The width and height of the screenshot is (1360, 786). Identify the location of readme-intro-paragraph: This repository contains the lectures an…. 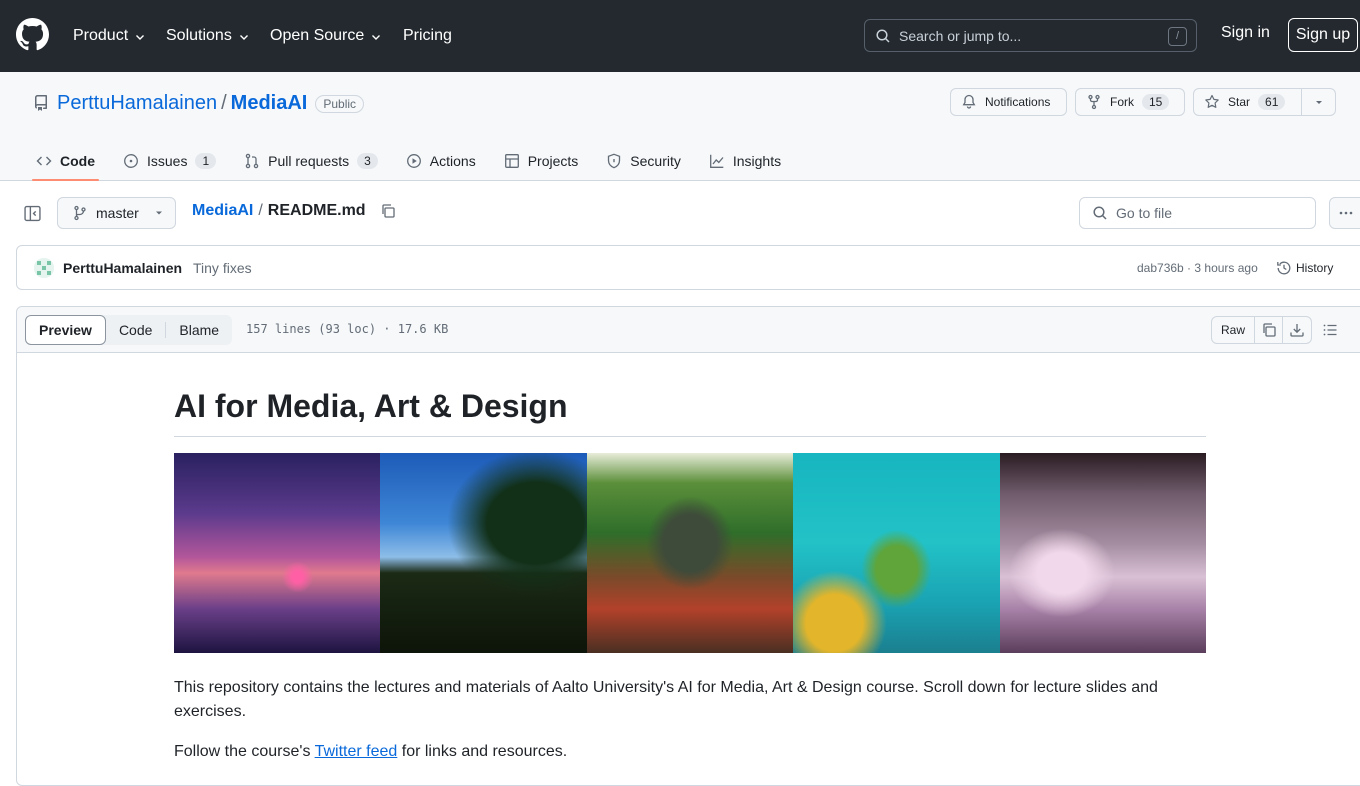
(666, 699).